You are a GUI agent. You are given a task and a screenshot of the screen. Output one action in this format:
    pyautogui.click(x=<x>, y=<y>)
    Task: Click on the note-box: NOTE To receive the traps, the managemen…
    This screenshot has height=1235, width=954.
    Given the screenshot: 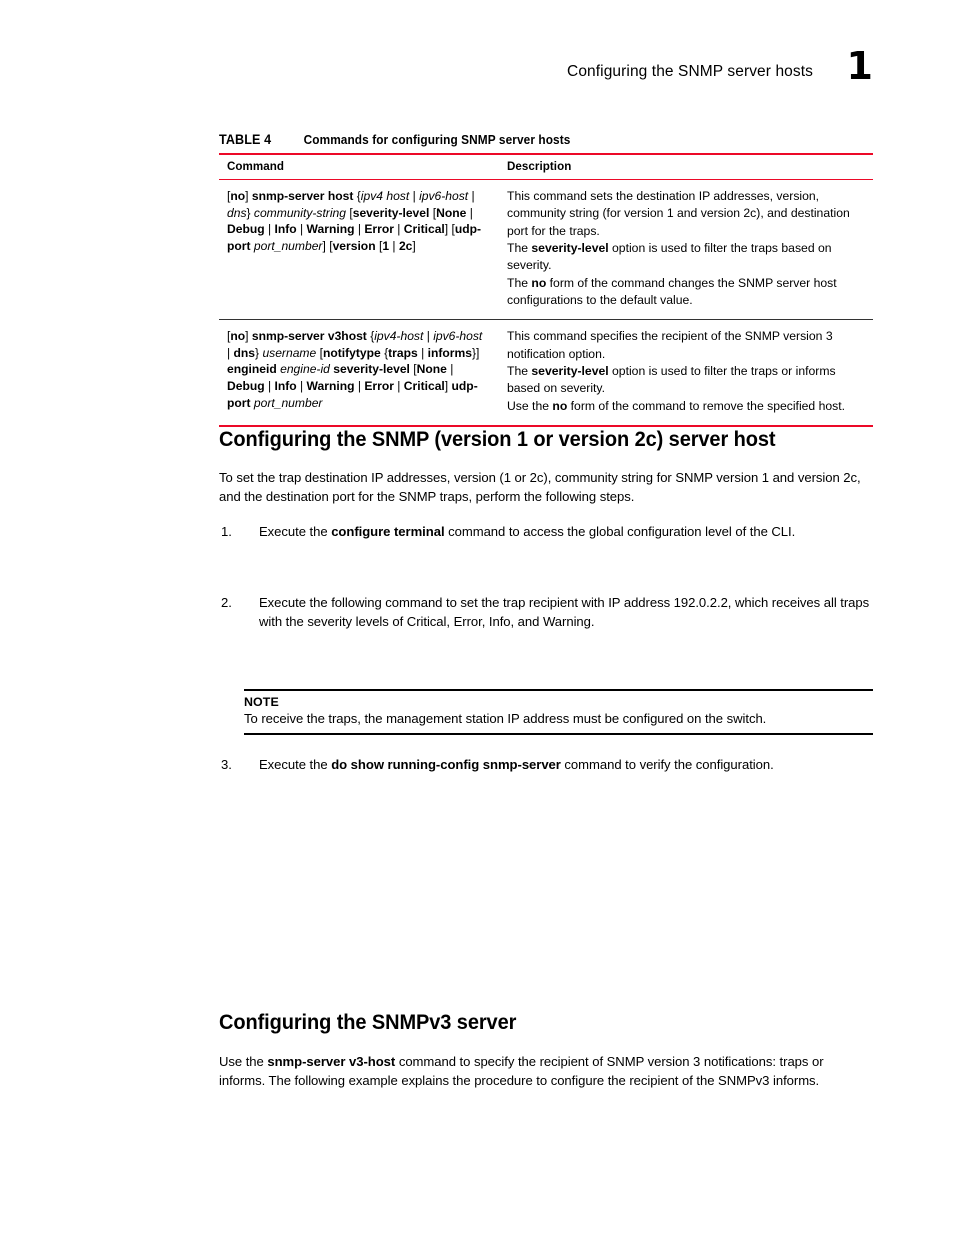 What is the action you would take?
    pyautogui.click(x=558, y=711)
    